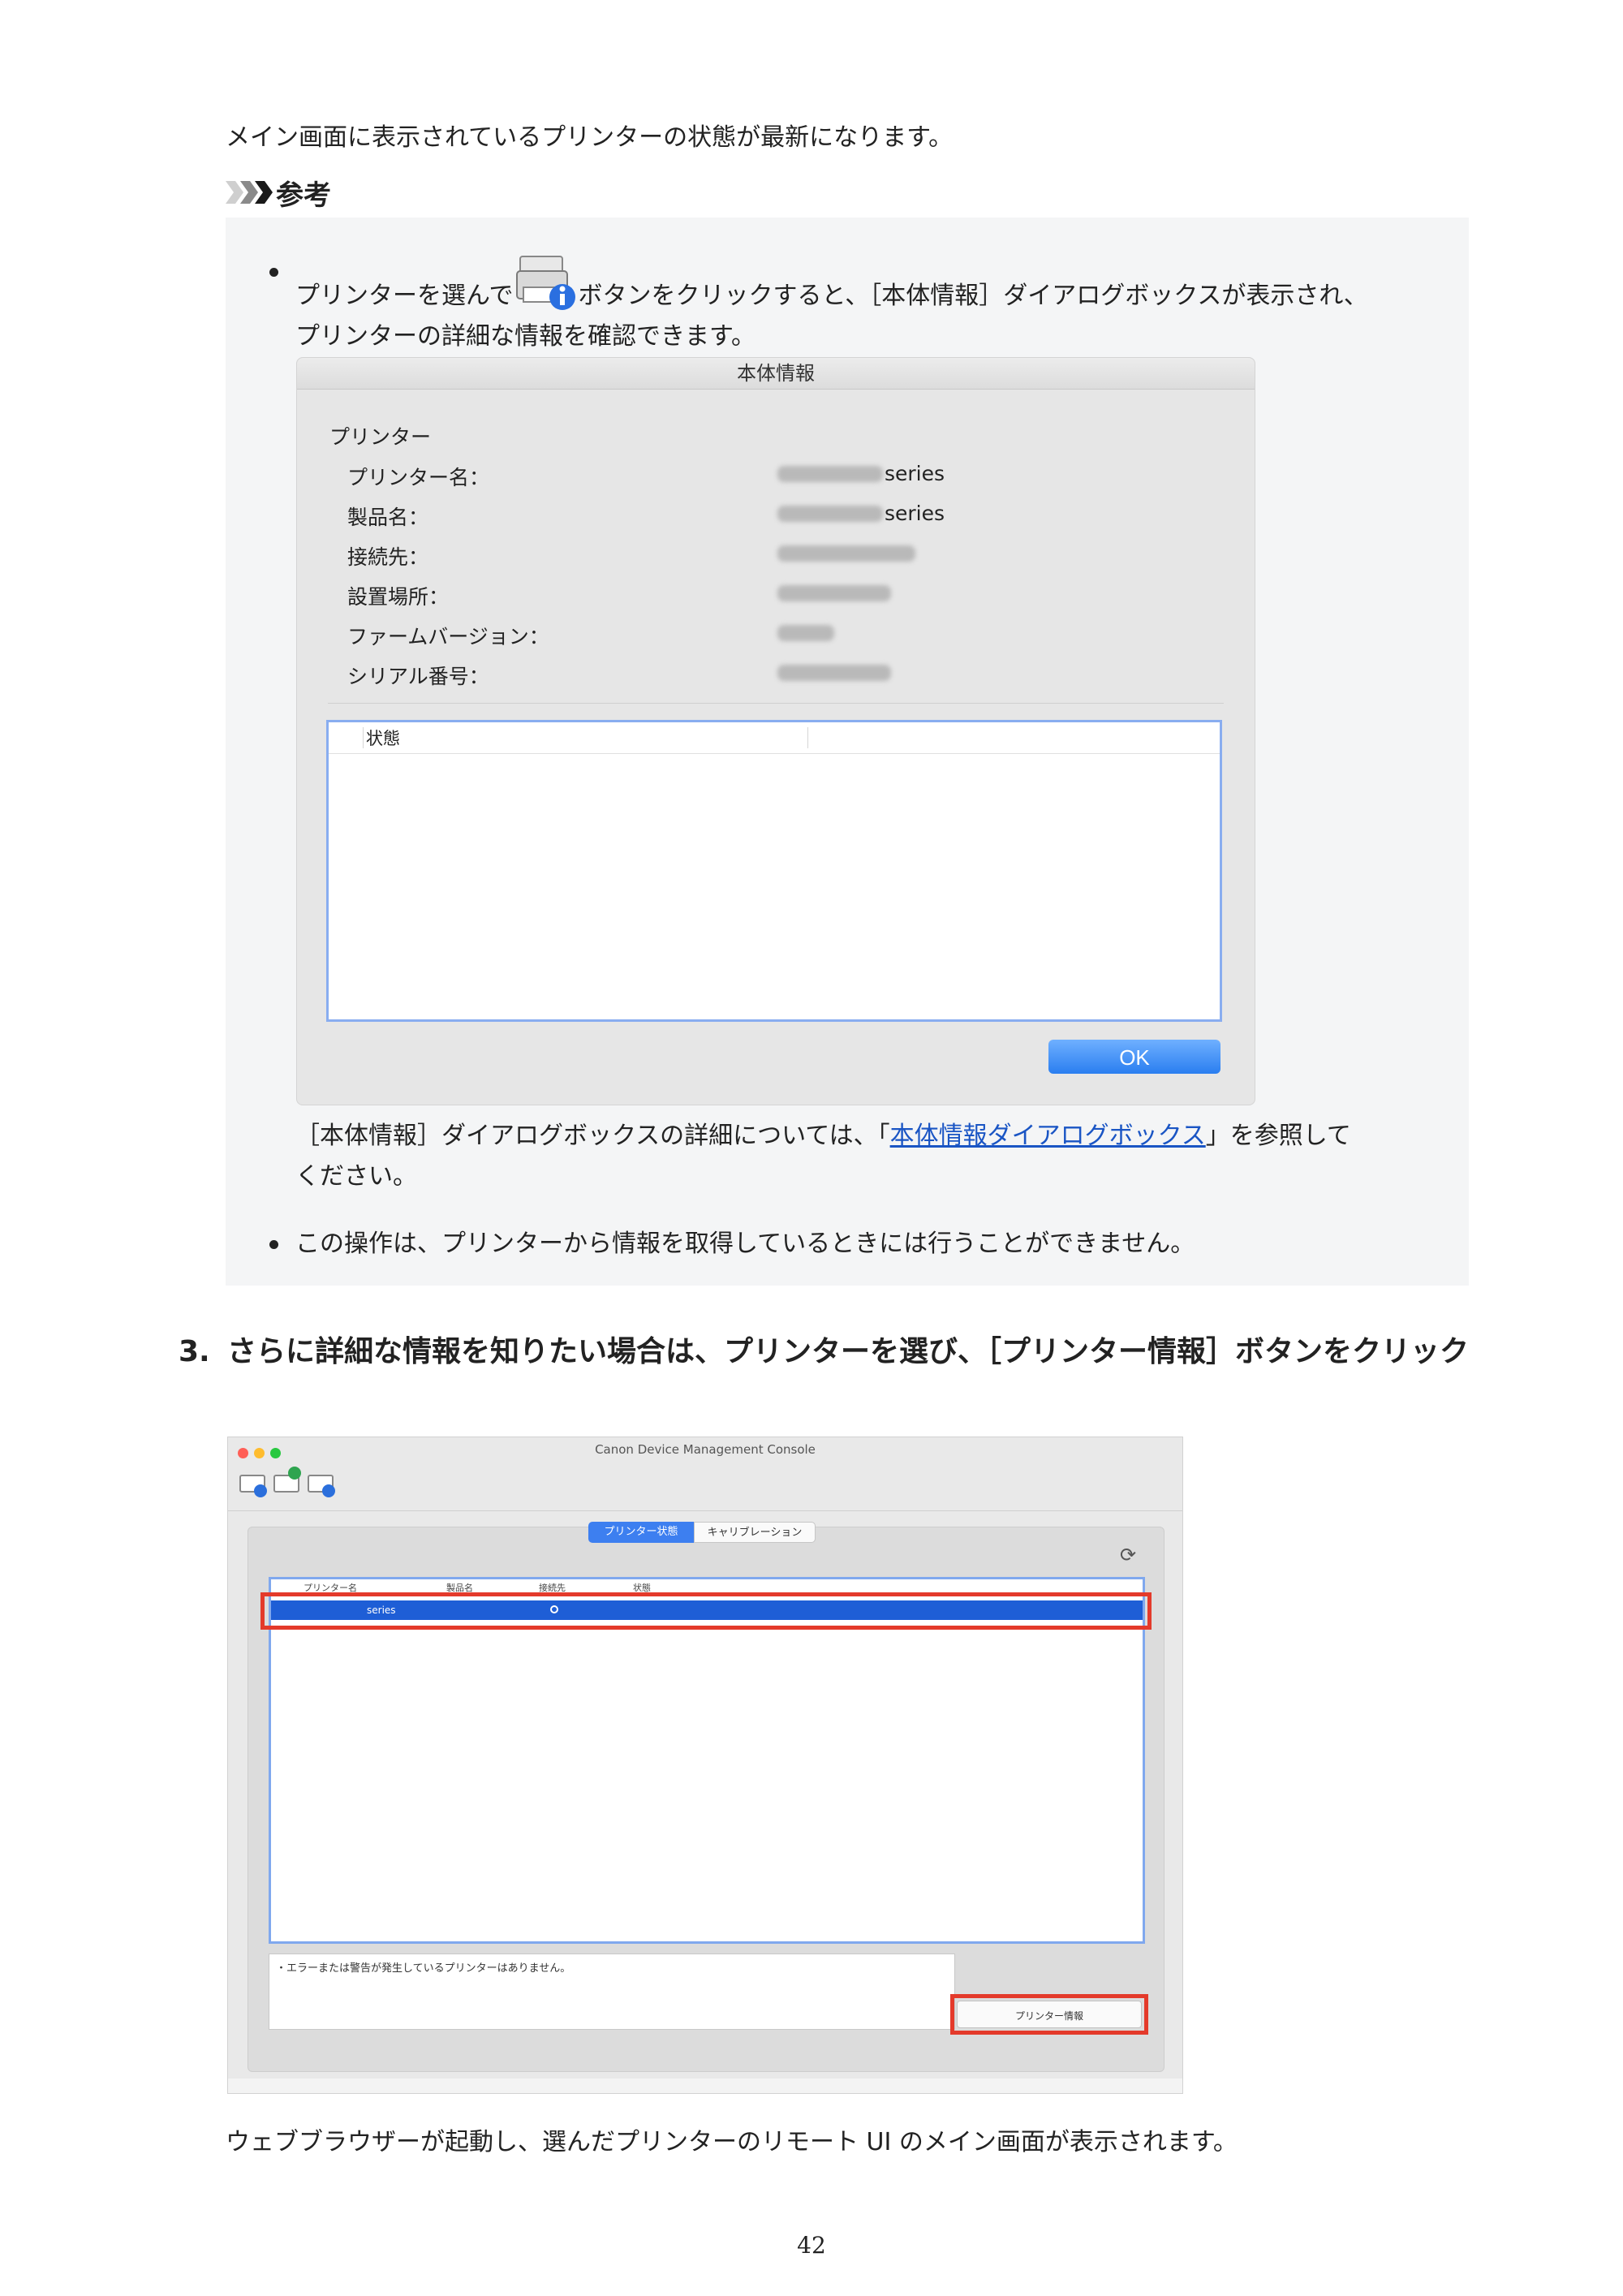 The width and height of the screenshot is (1623, 2296). I want to click on toolbar-divider, so click(705, 1511).